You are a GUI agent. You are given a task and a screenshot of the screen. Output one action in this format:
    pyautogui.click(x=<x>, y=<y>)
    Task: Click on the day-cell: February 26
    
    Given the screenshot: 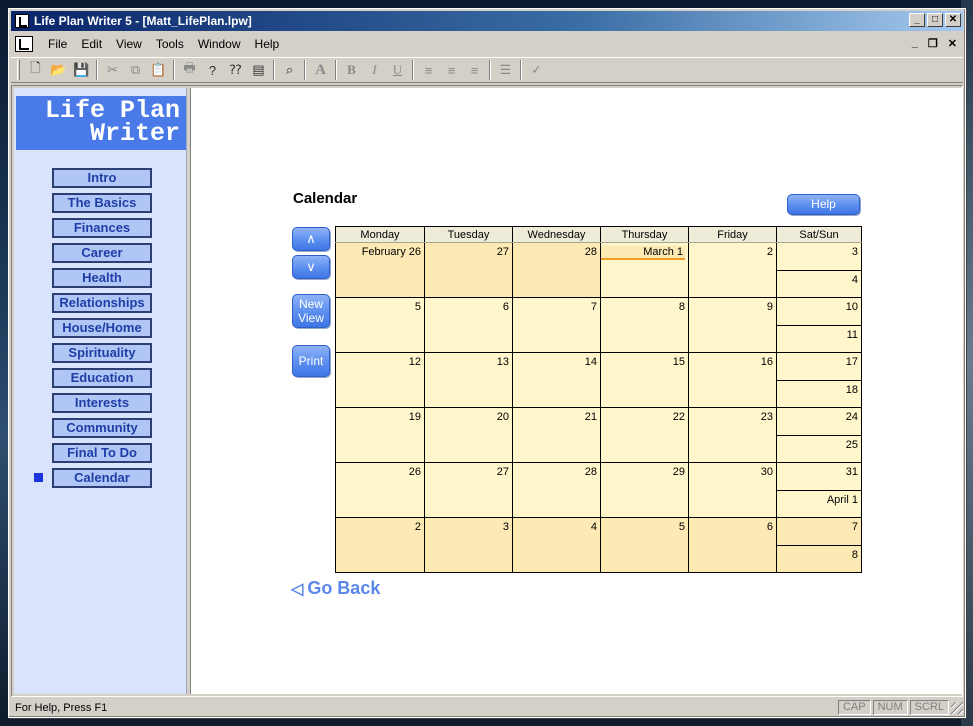 What is the action you would take?
    pyautogui.click(x=380, y=270)
    